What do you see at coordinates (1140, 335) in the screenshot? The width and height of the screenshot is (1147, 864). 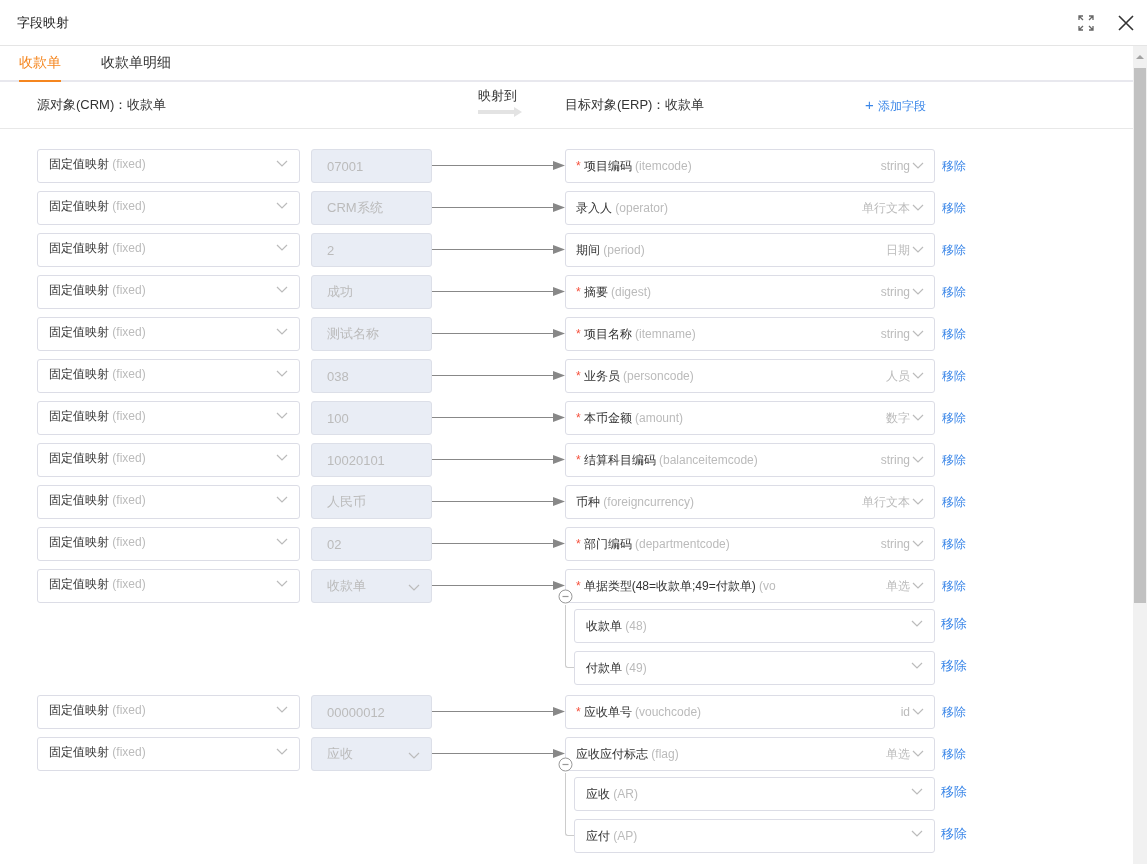 I see `scrollbar-thumb` at bounding box center [1140, 335].